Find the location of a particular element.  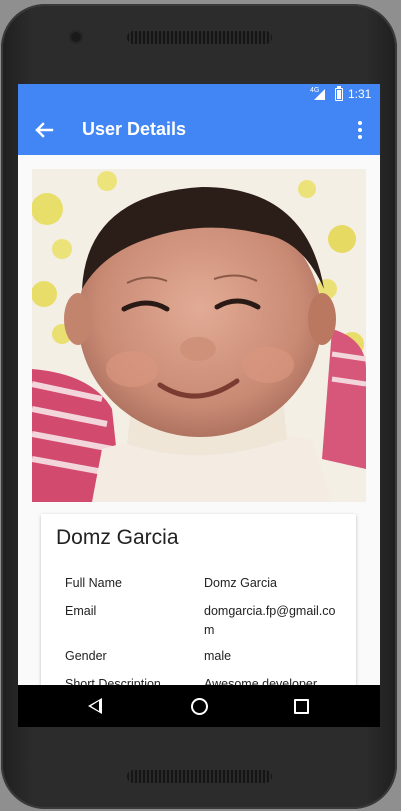

signal-icon is located at coordinates (319, 94).